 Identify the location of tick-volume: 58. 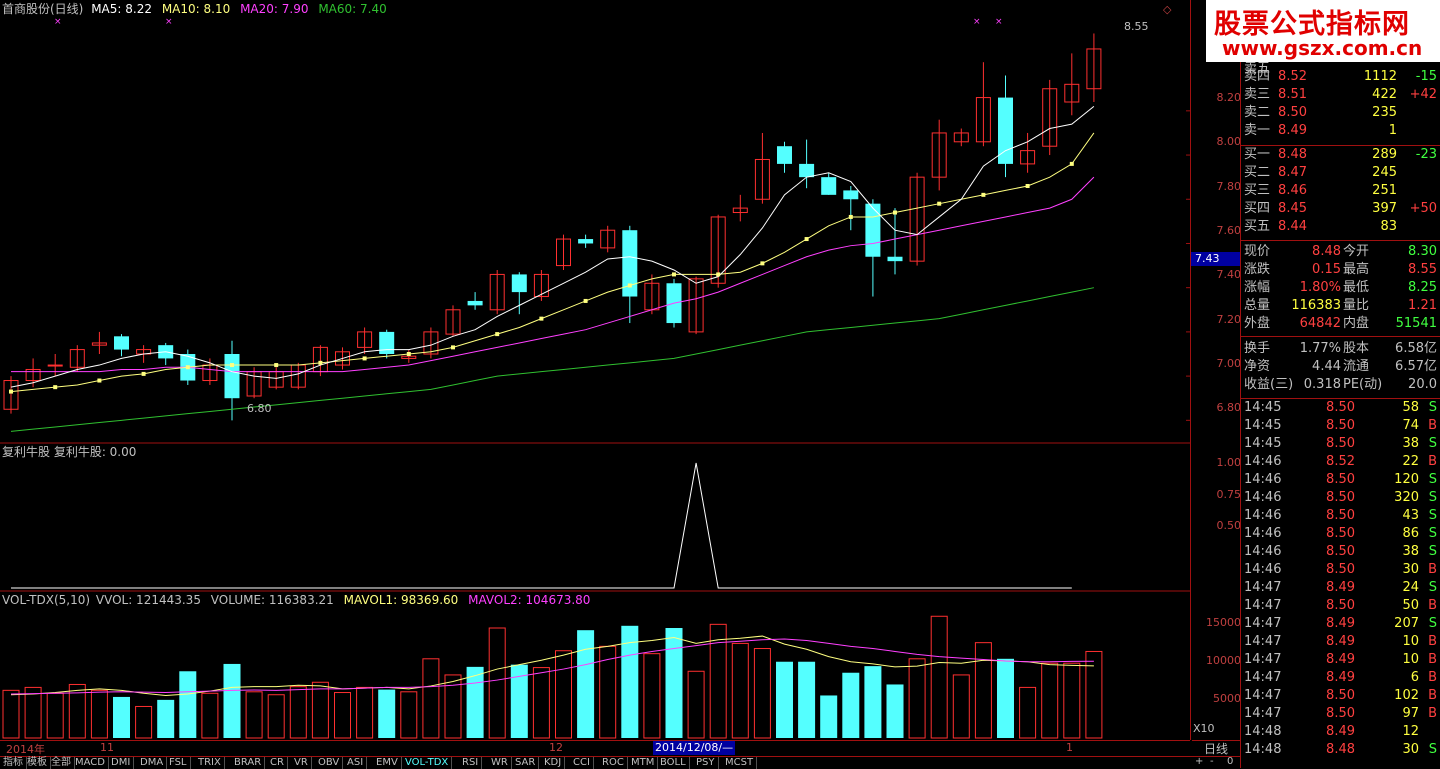
(1410, 407).